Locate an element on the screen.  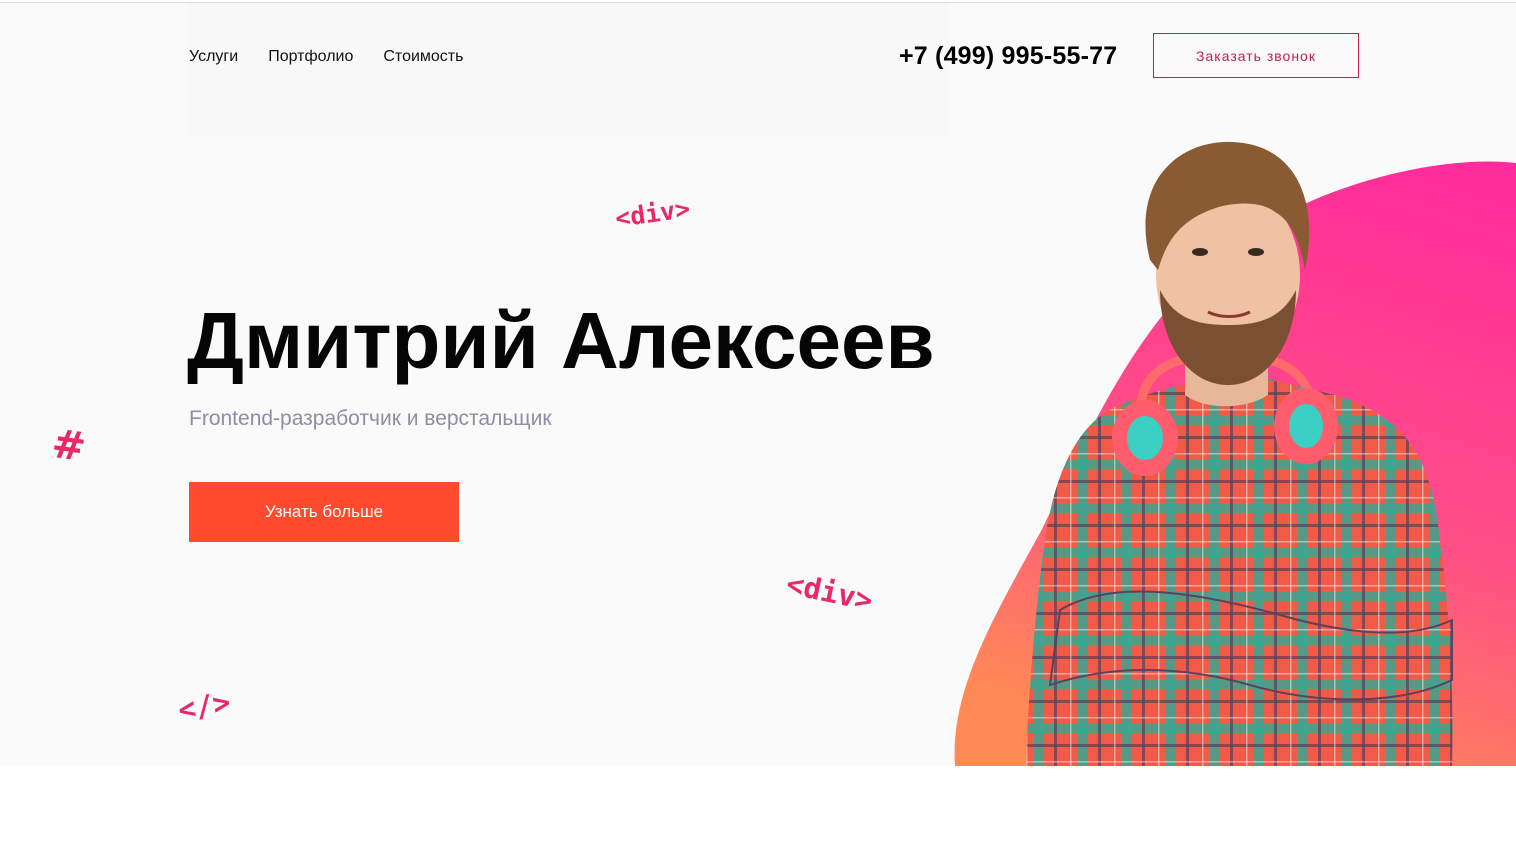
nav-item-pricing: Стоимость is located at coordinates (423, 57).